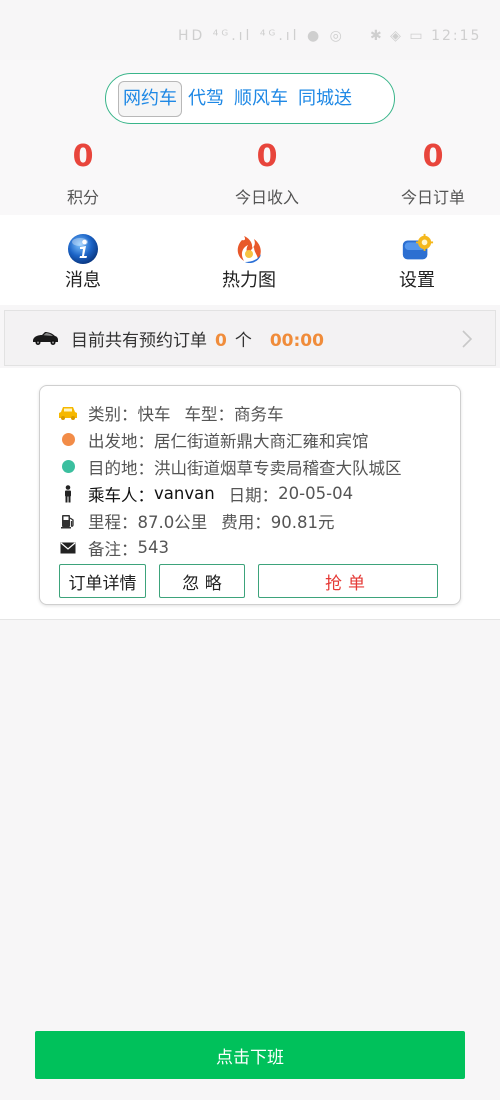  I want to click on stat-income: 0 今日收入, so click(267, 174).